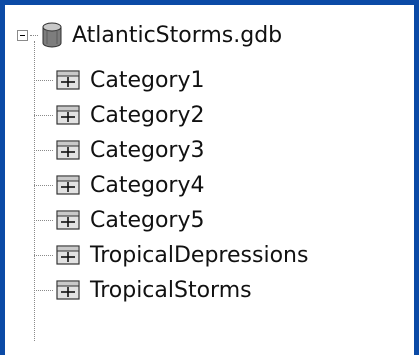 The image size is (419, 355). Describe the element at coordinates (52, 35) in the screenshot. I see `geodatabase-icon` at that location.